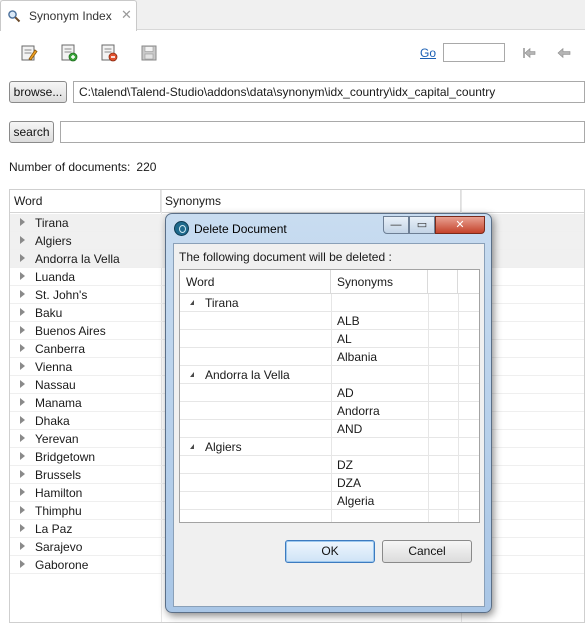  Describe the element at coordinates (223, 447) in the screenshot. I see `row-word: Algiers` at that location.